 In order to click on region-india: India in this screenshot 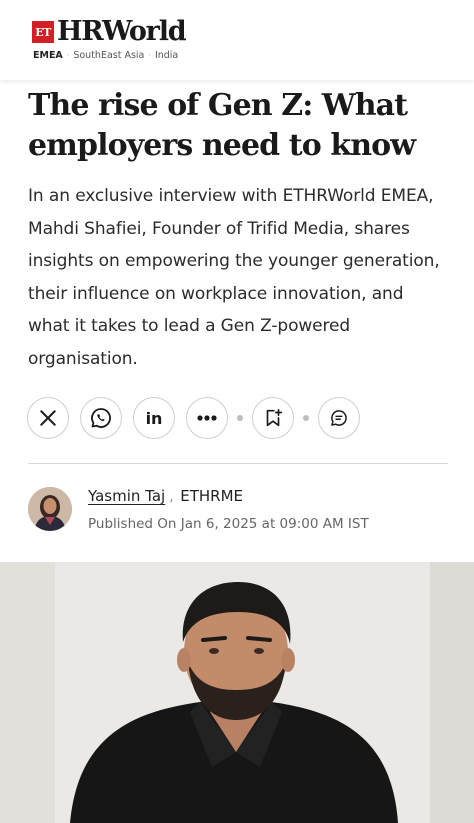, I will do `click(166, 55)`.